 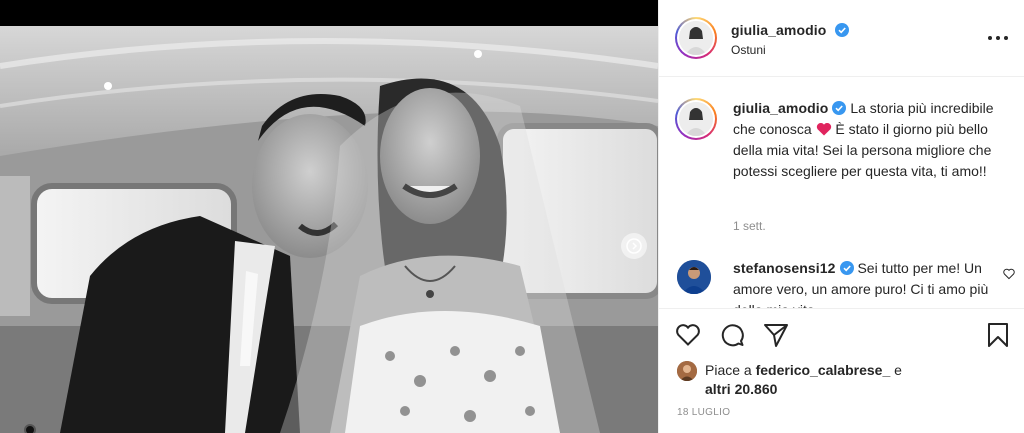 I want to click on likes-others-count: altri 20.860, so click(x=741, y=389).